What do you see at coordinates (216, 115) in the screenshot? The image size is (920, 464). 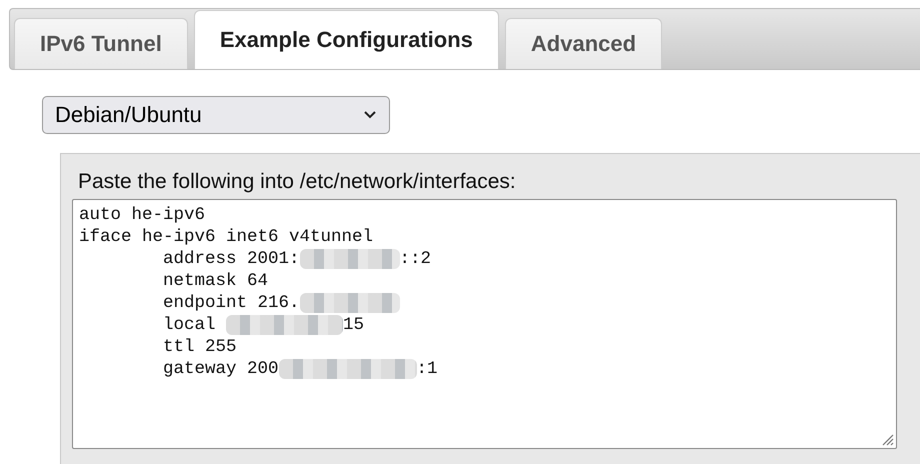 I see `os-dropdown: Debian/Ubuntu` at bounding box center [216, 115].